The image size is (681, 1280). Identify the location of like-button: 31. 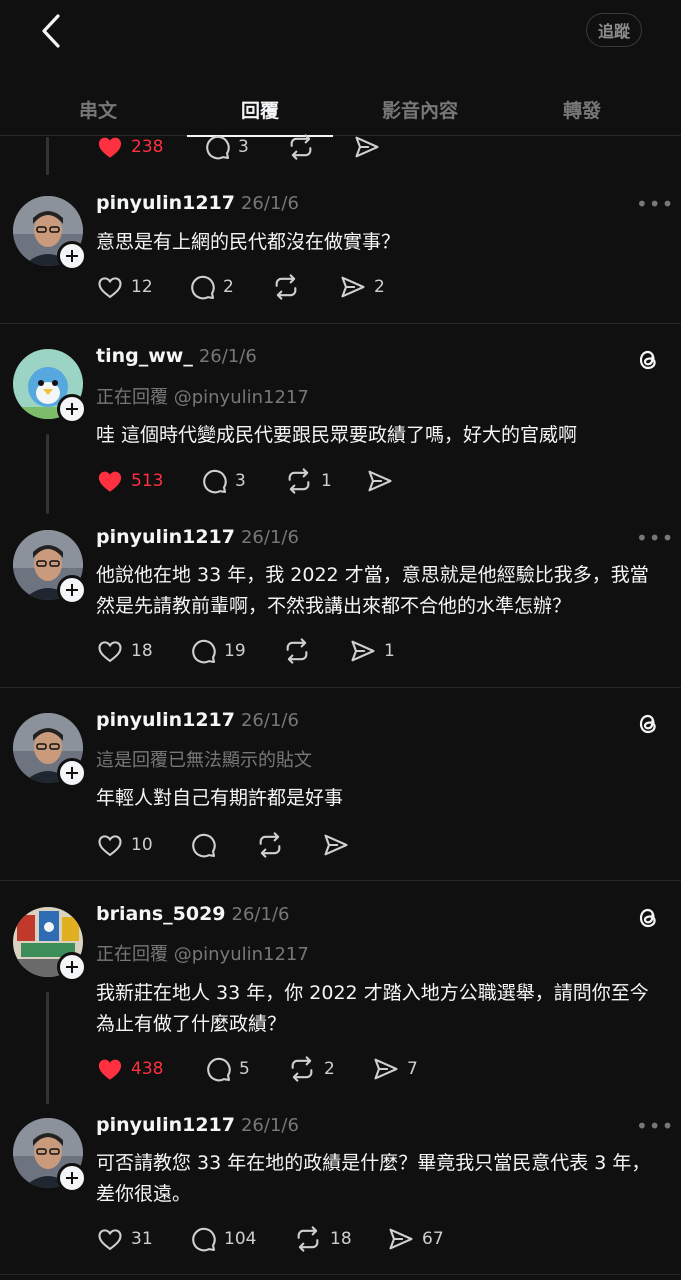
(124, 1239).